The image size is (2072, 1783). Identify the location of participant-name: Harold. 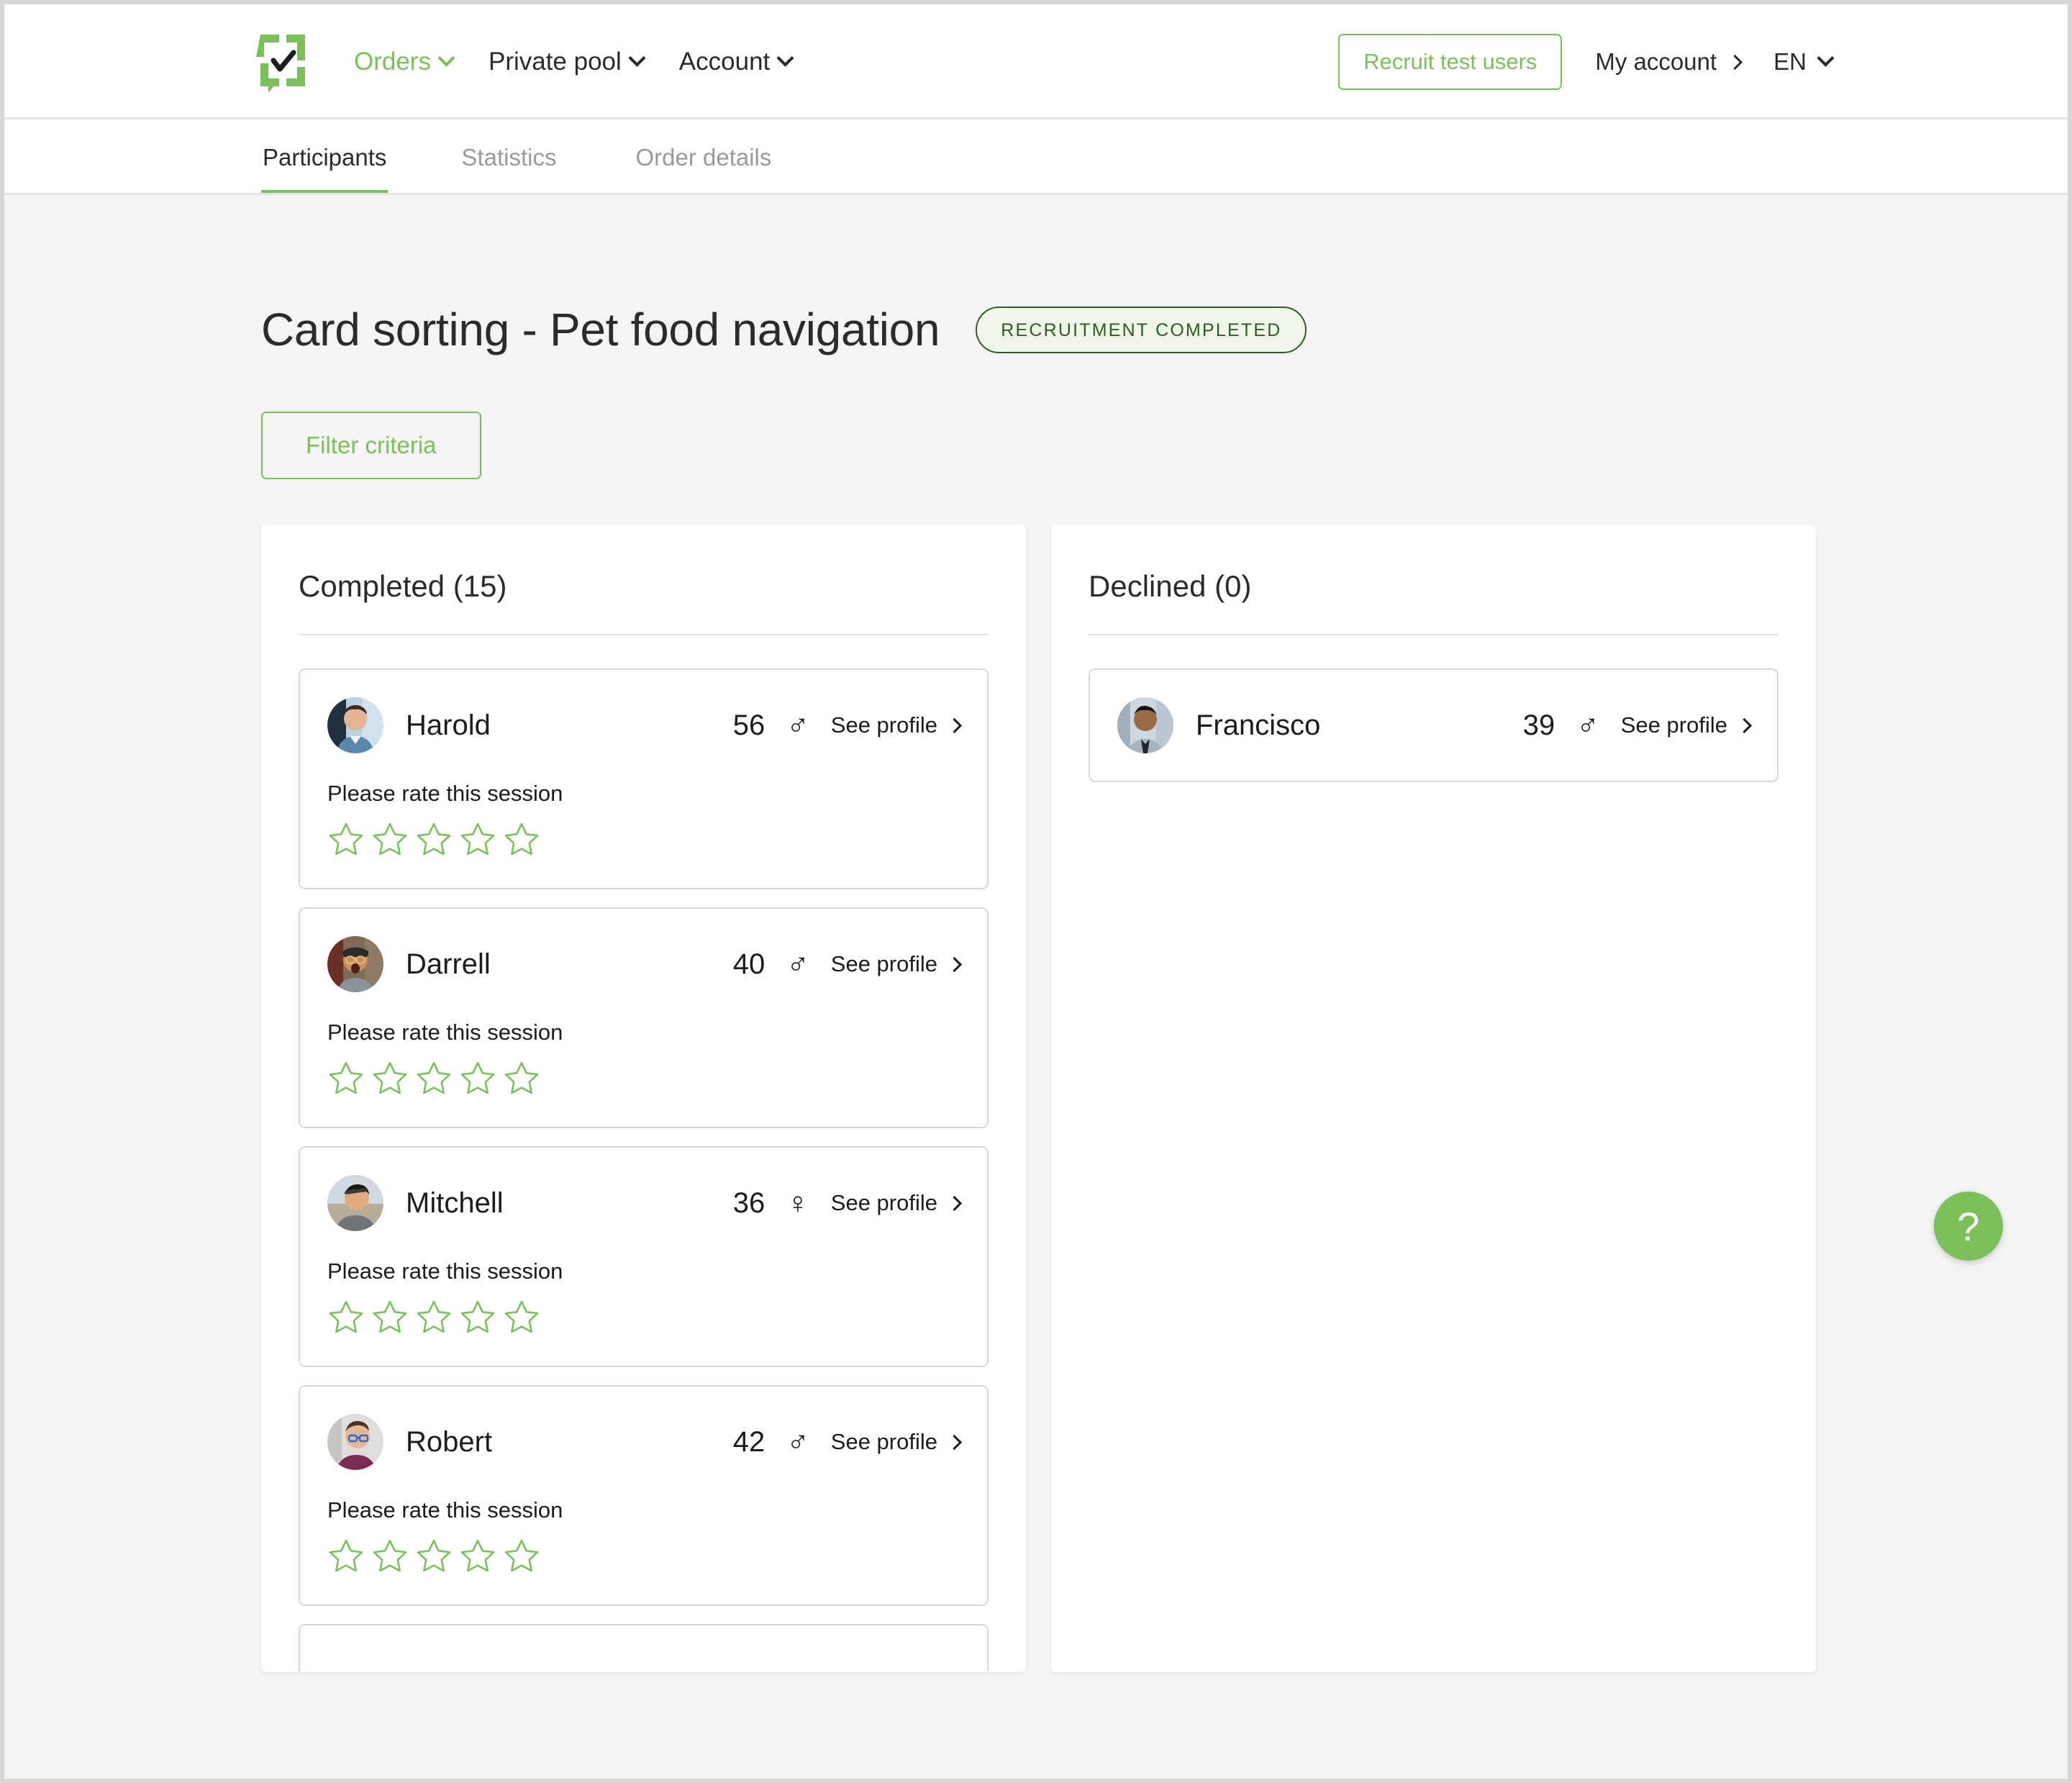
(448, 725).